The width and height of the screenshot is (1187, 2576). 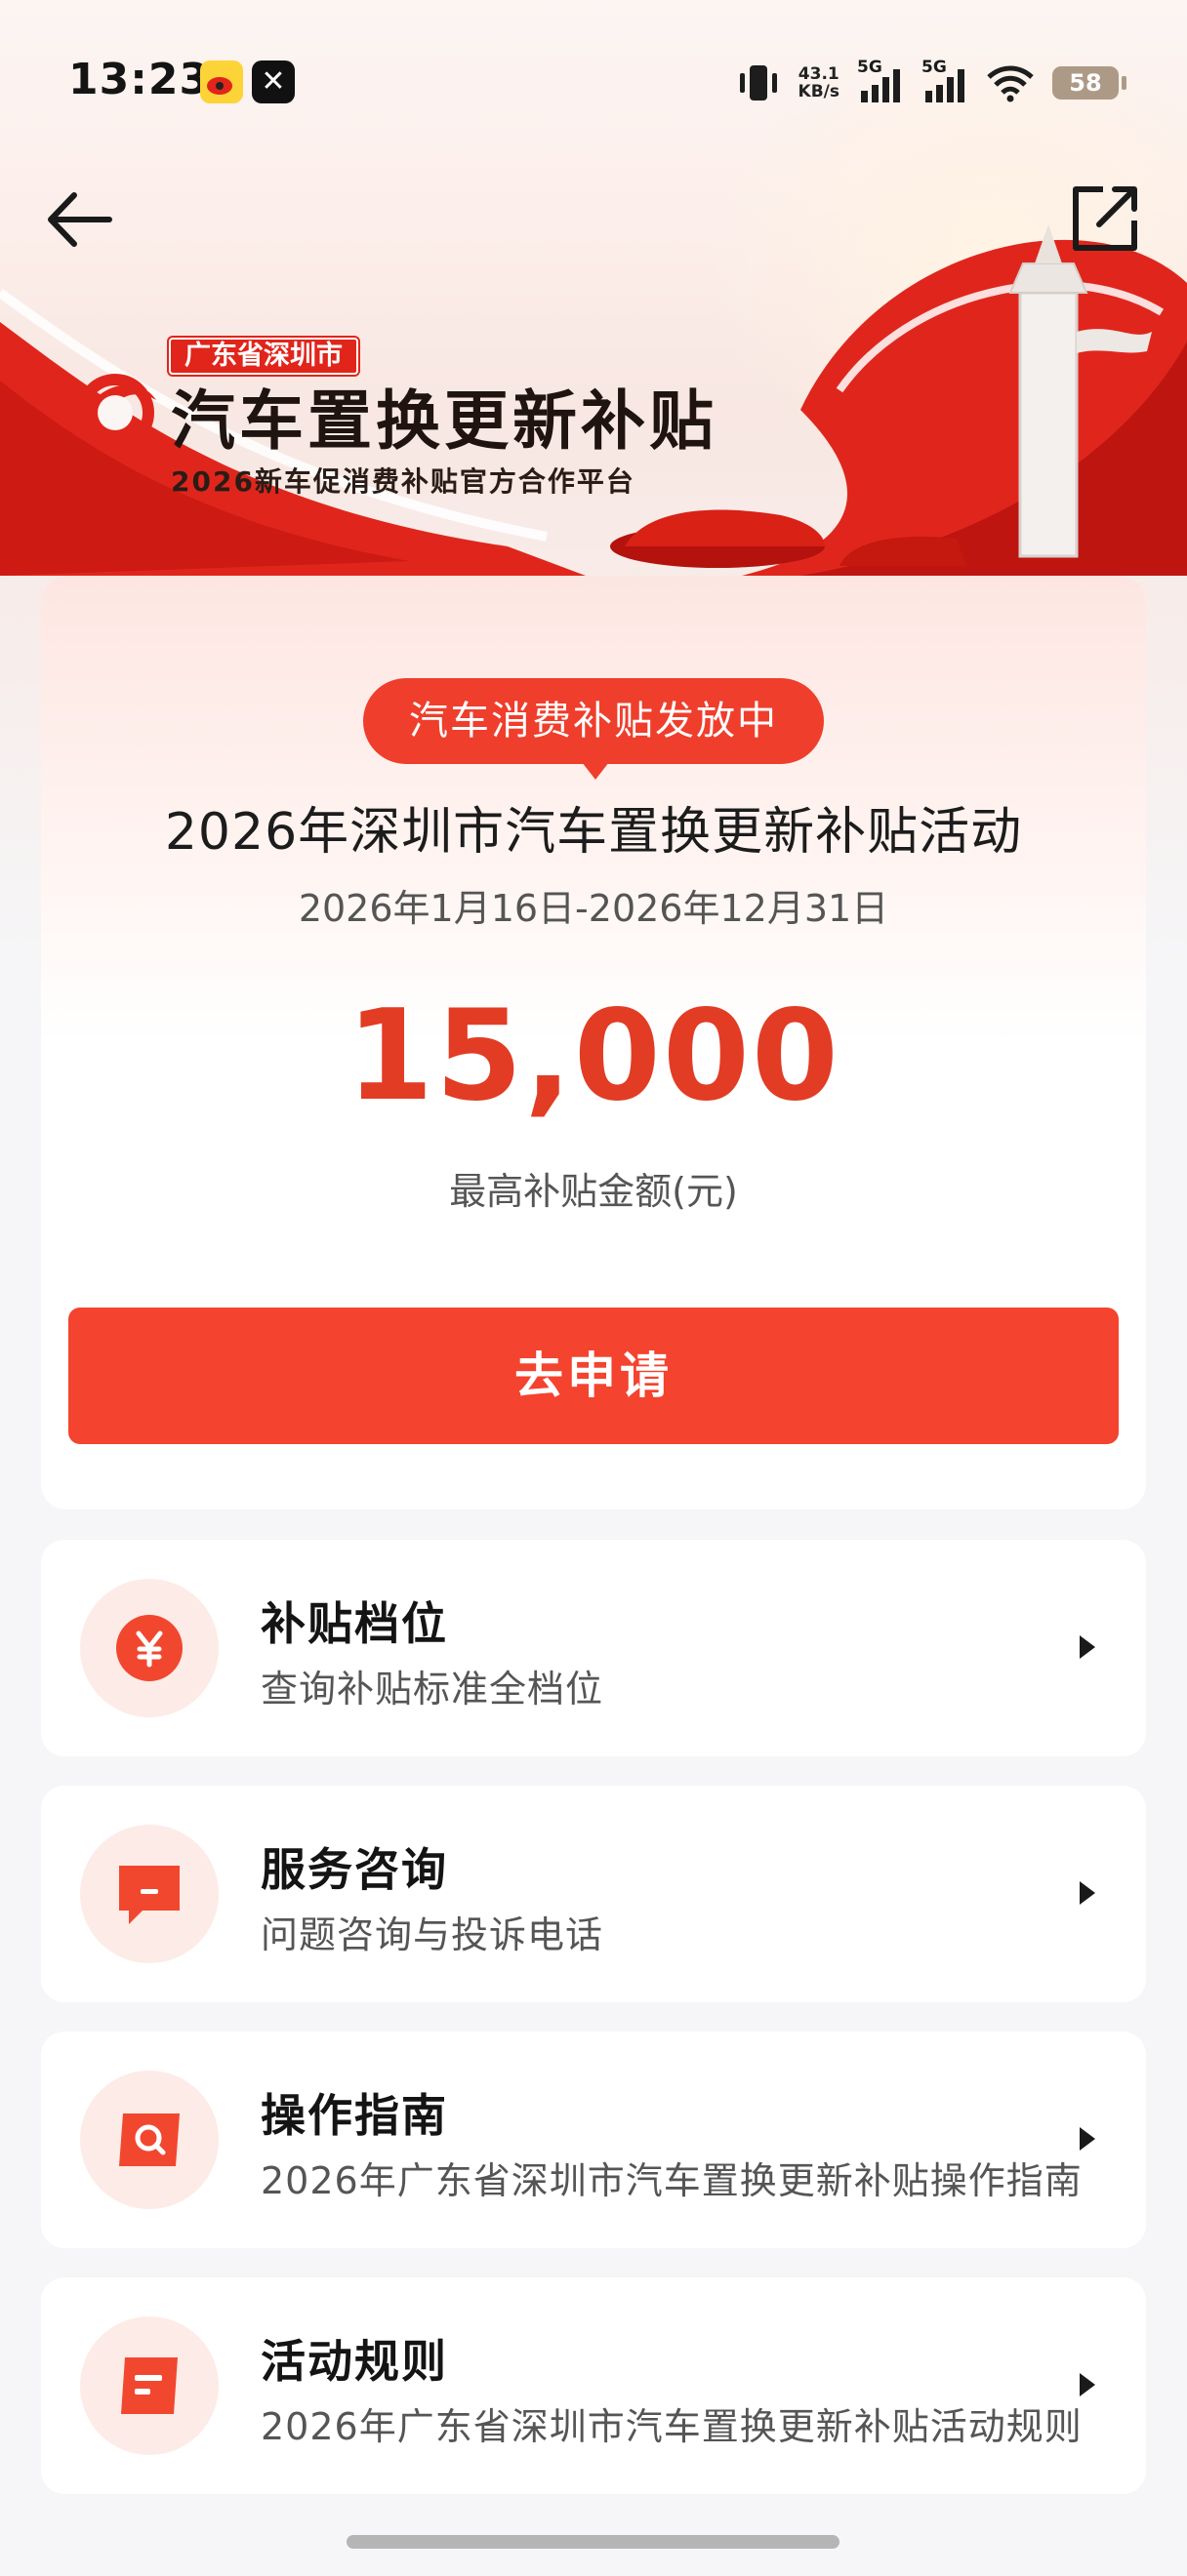 I want to click on battery-indicator: 58, so click(x=1089, y=83).